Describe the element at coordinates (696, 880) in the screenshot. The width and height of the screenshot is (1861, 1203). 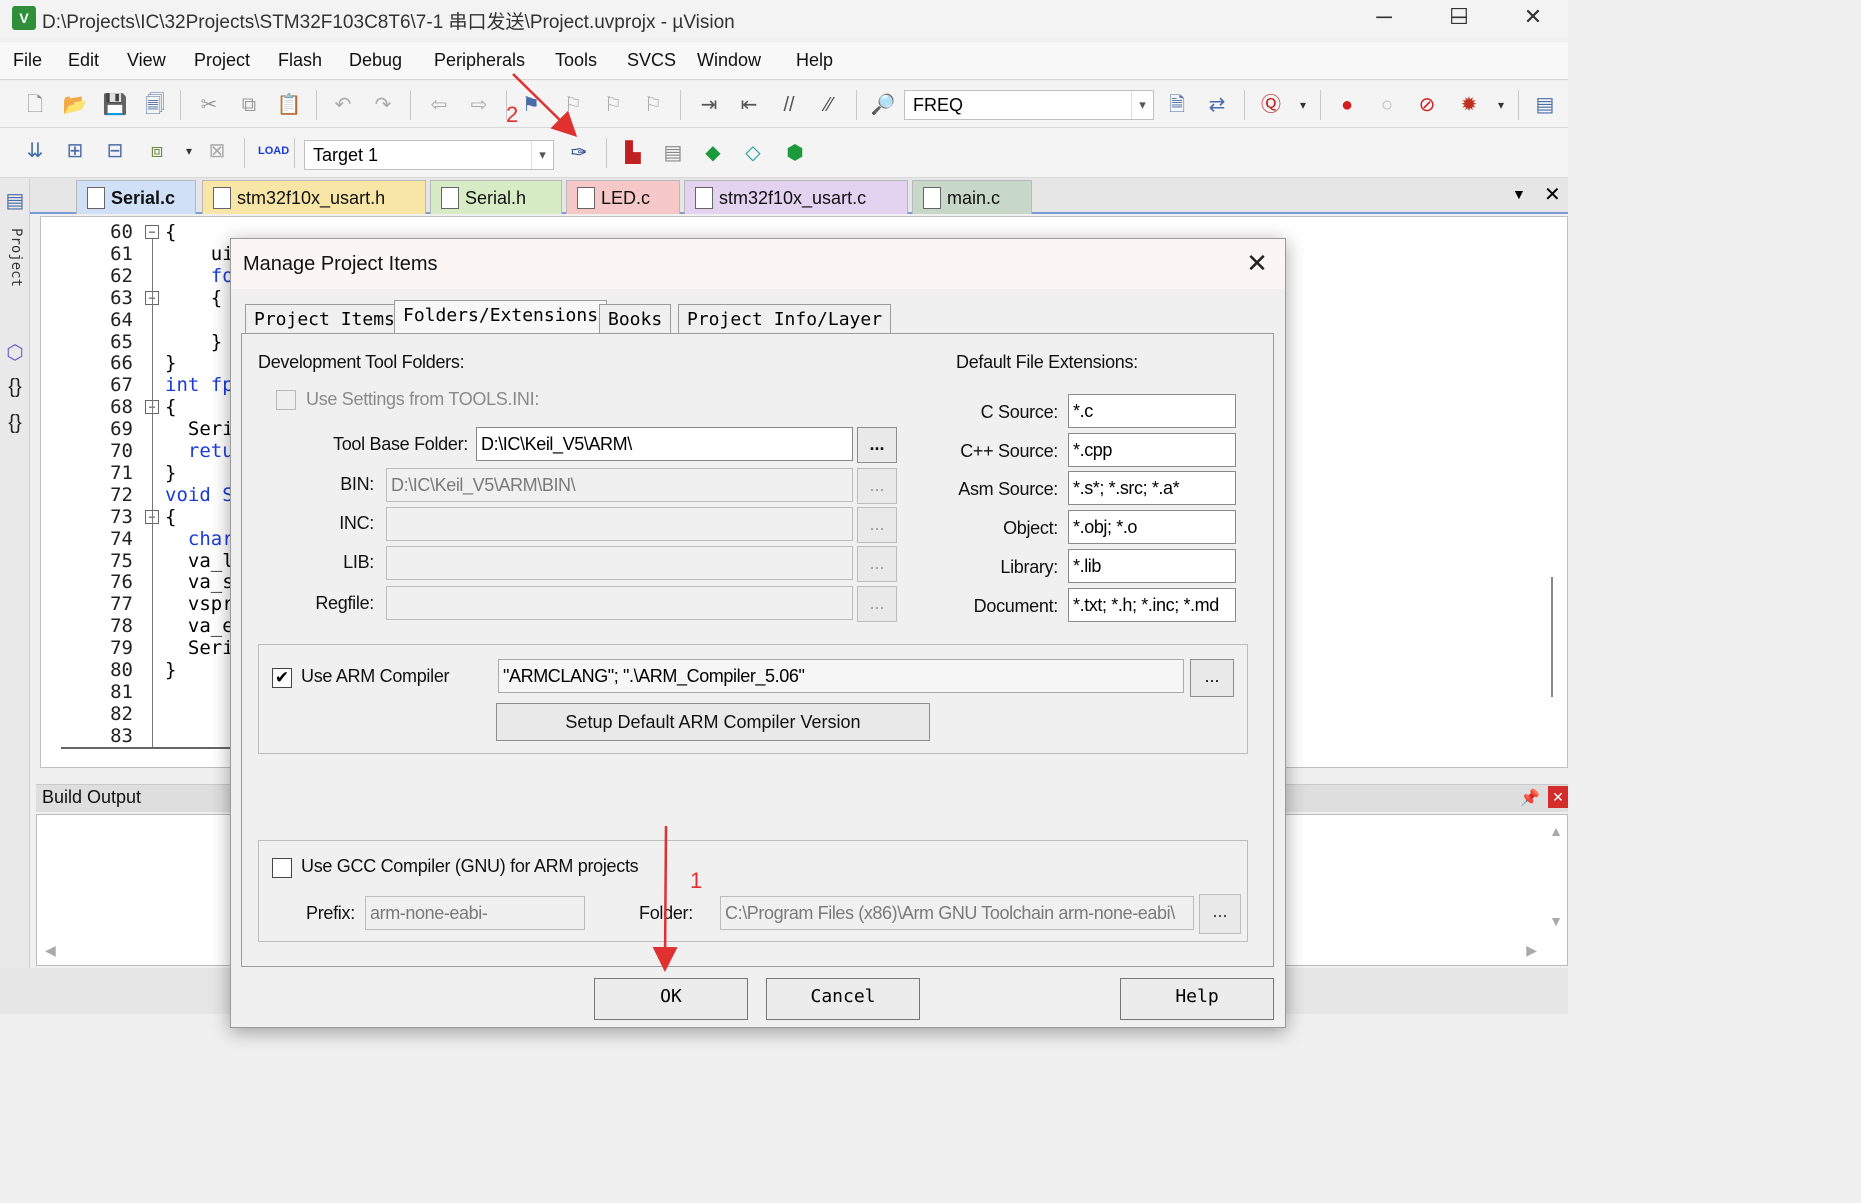
I see `annotation-step-1: 1` at that location.